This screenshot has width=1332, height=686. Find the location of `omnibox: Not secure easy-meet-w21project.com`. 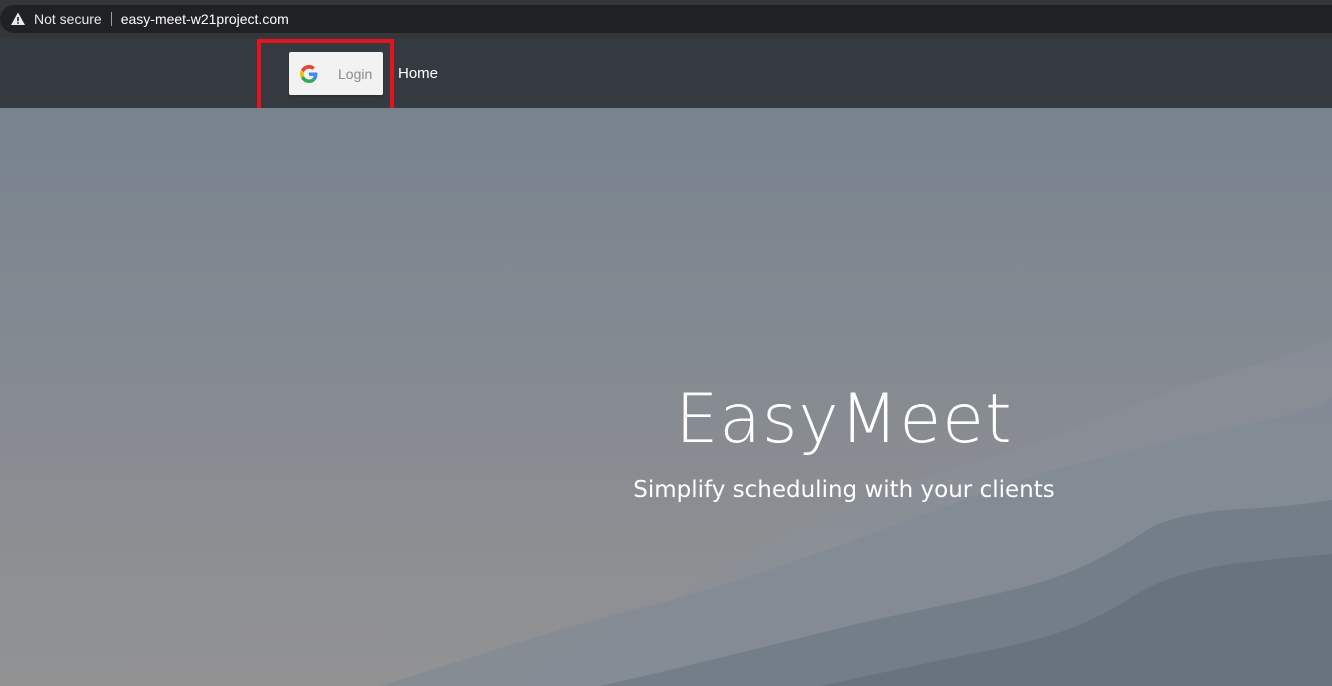

omnibox: Not secure easy-meet-w21project.com is located at coordinates (666, 19).